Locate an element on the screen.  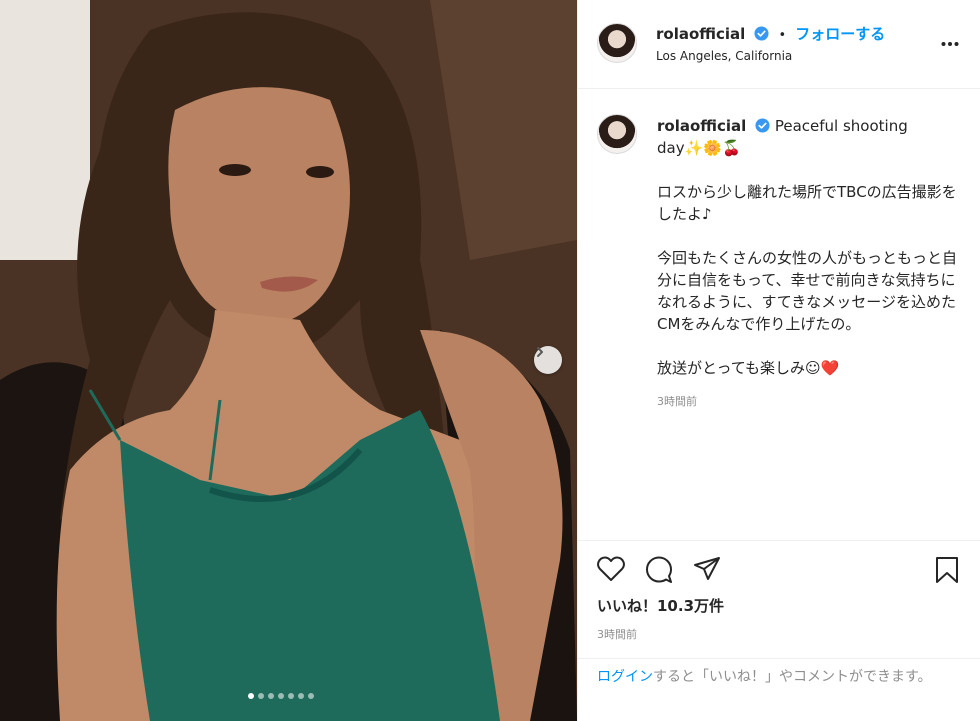
share-icon is located at coordinates (707, 569).